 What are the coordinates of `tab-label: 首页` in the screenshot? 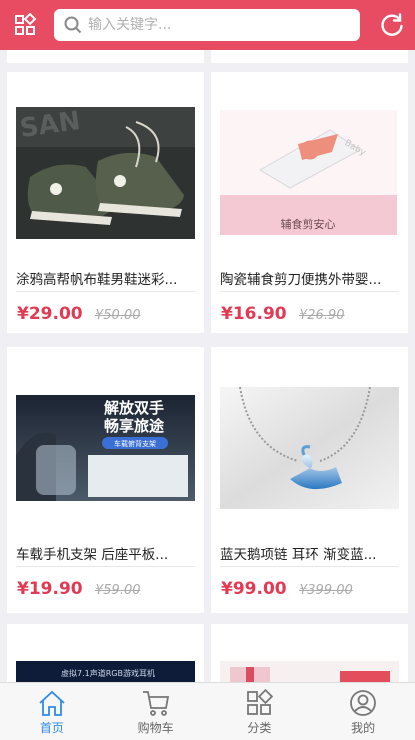 It's located at (51, 728).